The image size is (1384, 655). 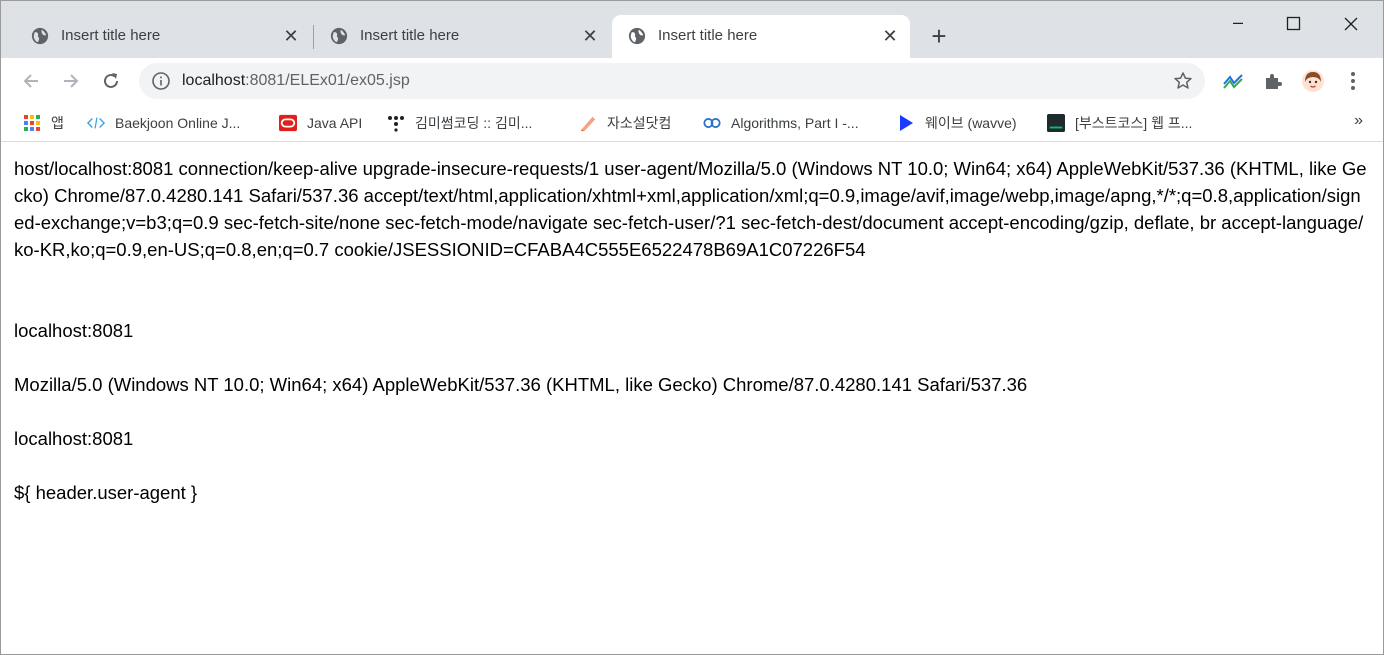 I want to click on play-icon, so click(x=906, y=123).